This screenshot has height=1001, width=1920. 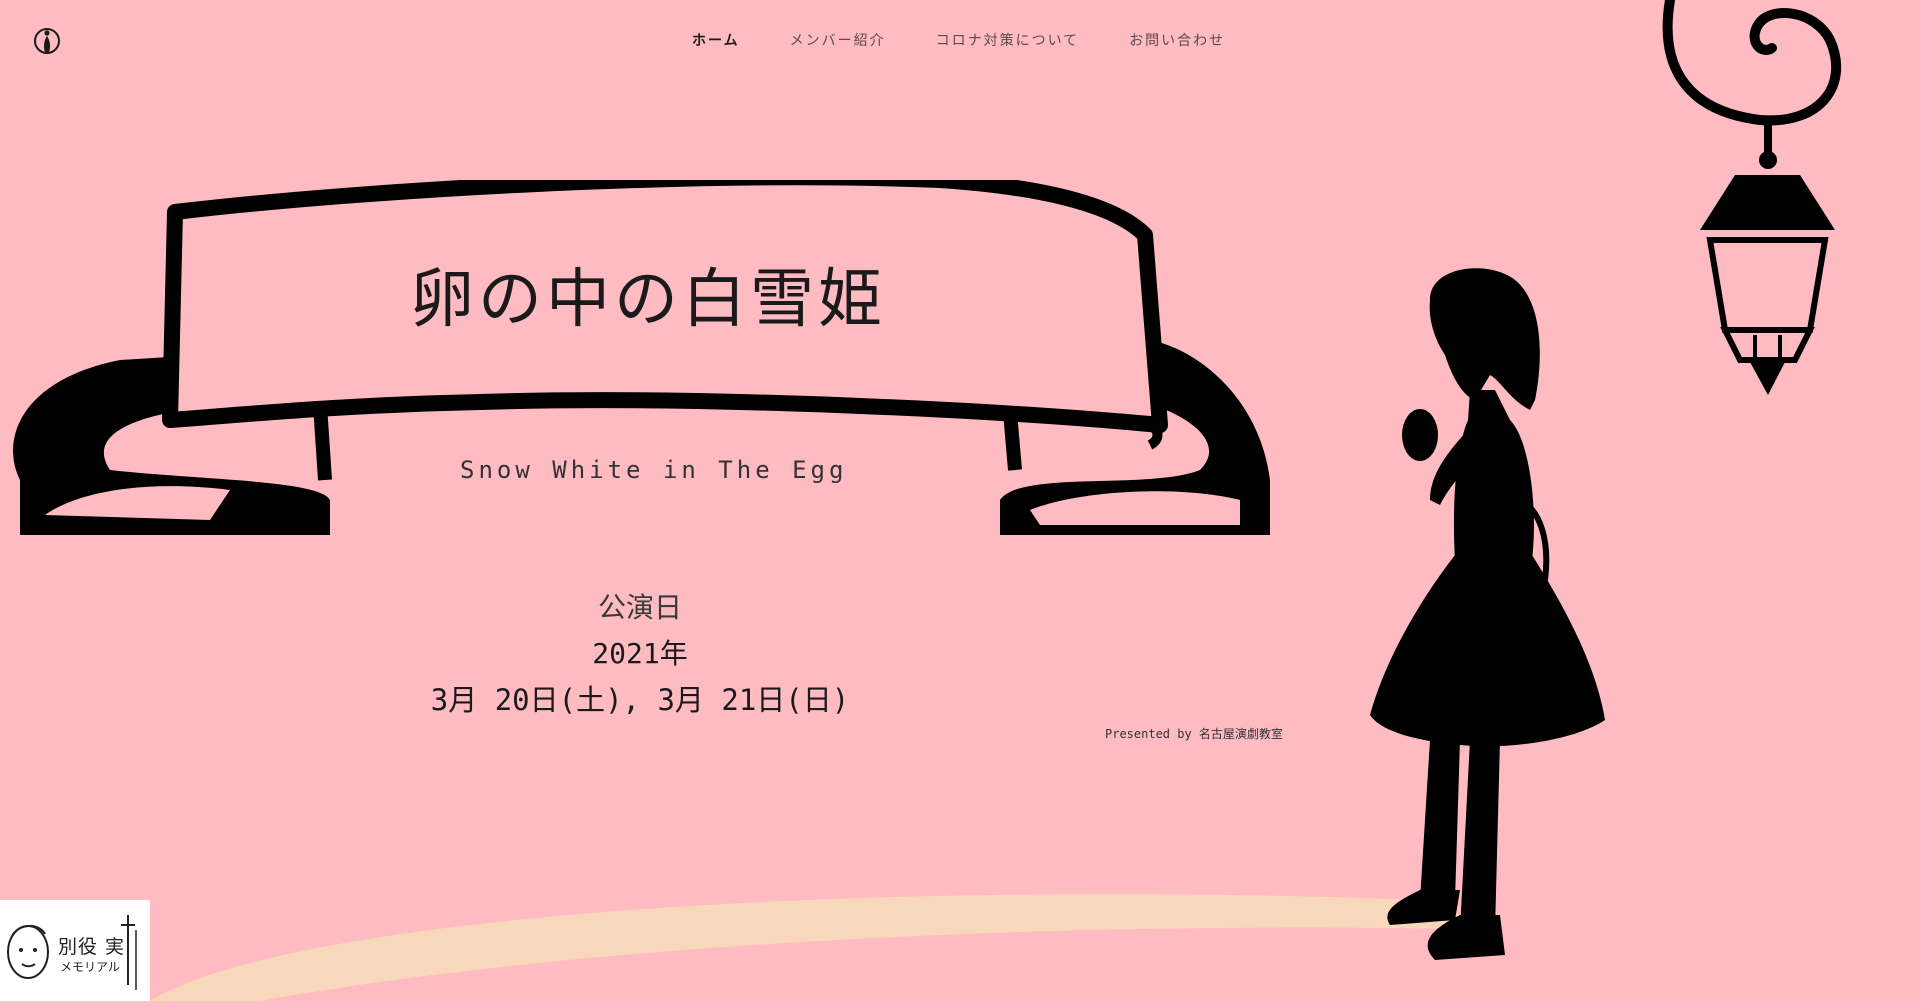 I want to click on site-logo, so click(x=47, y=41).